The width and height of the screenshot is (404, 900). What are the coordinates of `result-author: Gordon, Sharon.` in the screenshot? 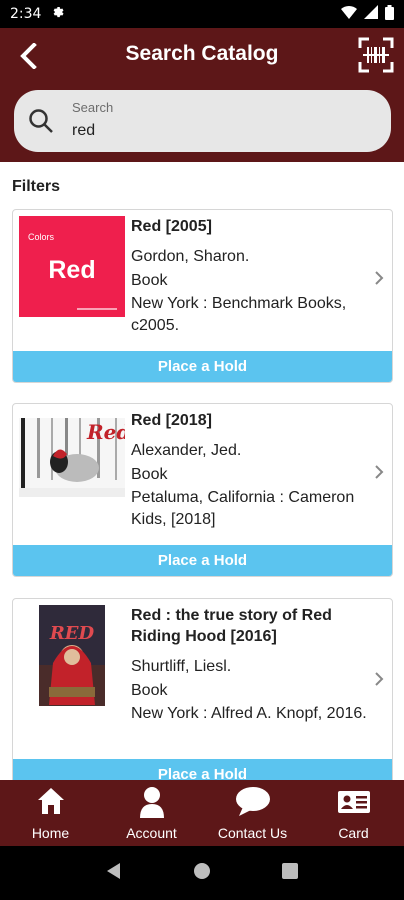 It's located at (190, 256).